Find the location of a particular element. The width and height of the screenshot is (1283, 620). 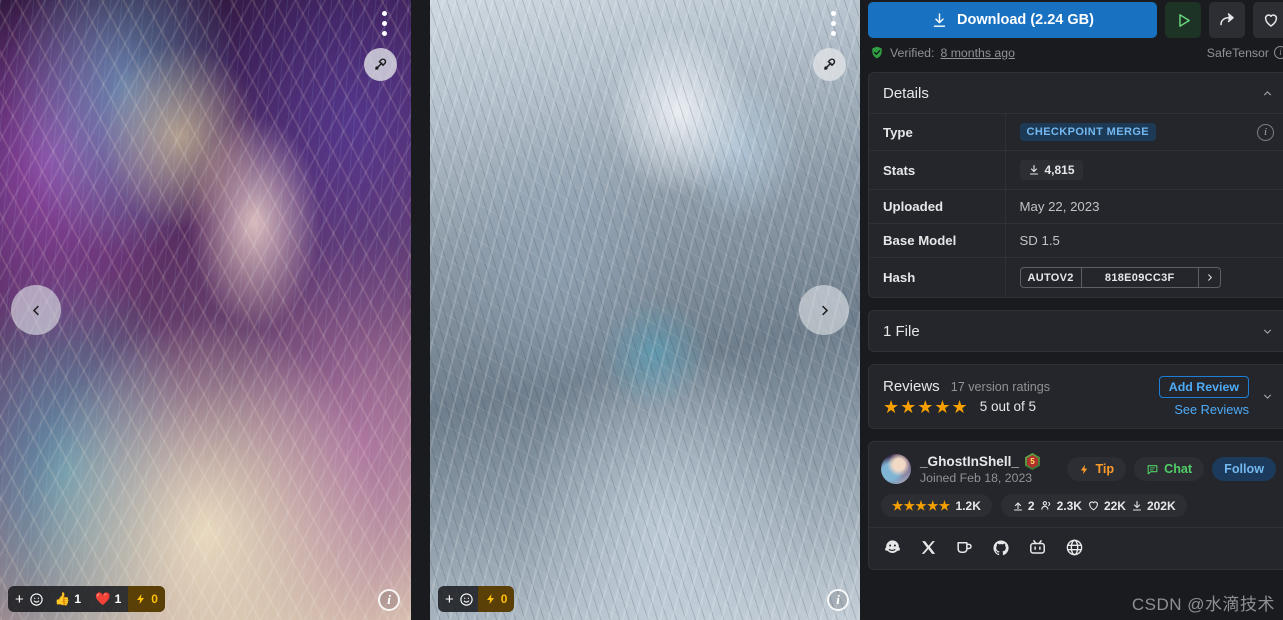

row-label: Base Model is located at coordinates (937, 240).